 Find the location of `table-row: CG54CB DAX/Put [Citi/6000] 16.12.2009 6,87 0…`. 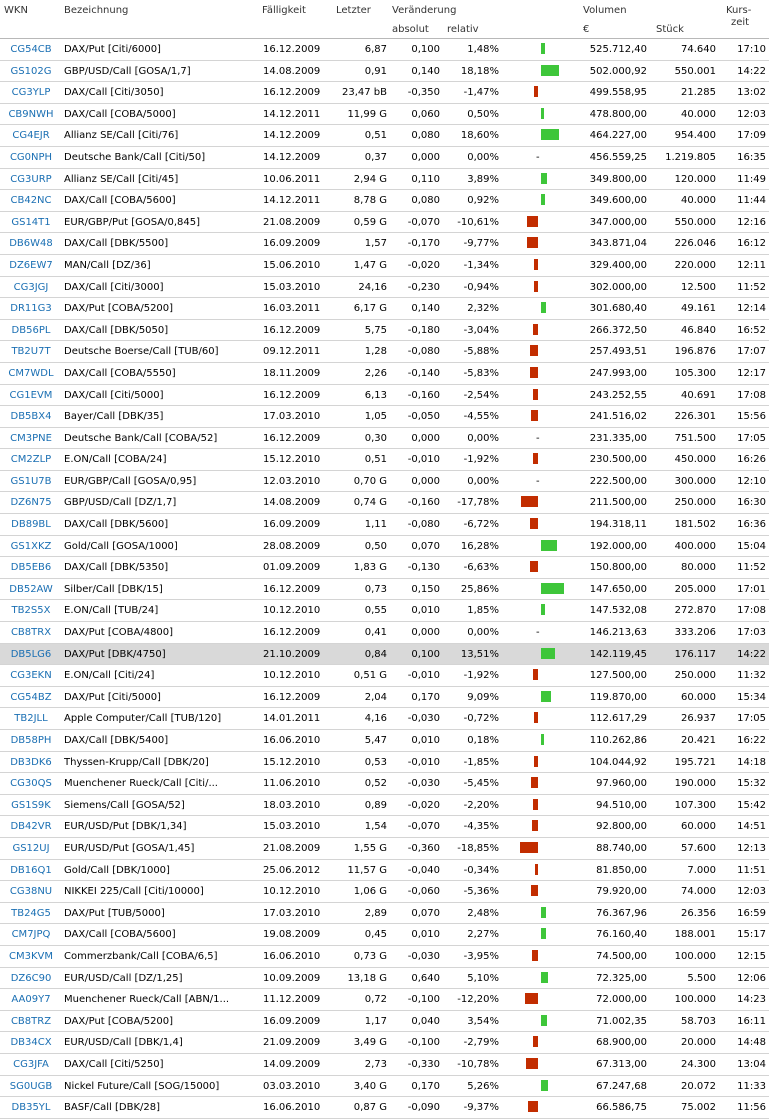

table-row: CG54CB DAX/Put [Citi/6000] 16.12.2009 6,87 0… is located at coordinates (384, 50).